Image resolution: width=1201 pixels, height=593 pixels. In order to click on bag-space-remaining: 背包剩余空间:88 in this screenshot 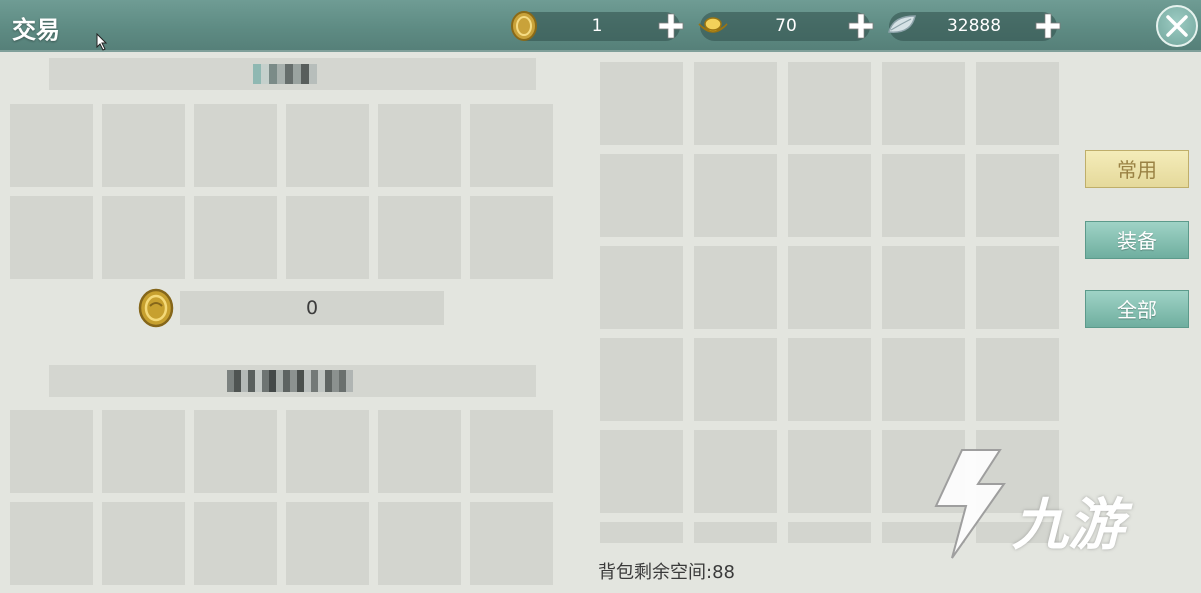, I will do `click(666, 572)`.